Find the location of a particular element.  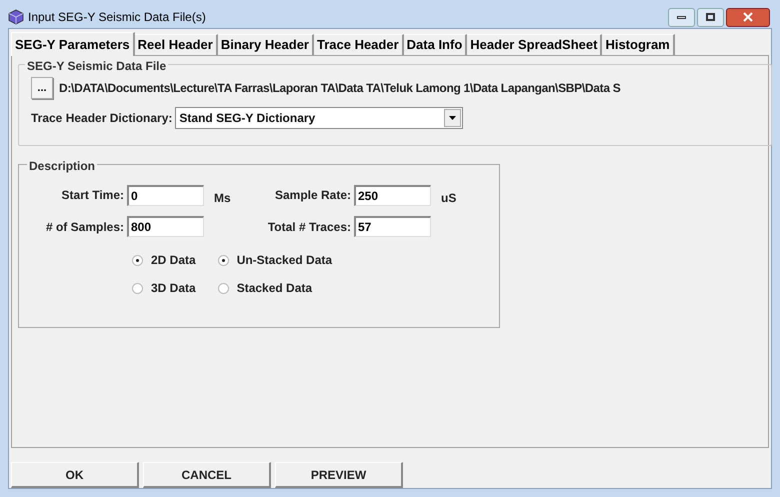

input-field: 800 is located at coordinates (165, 226).